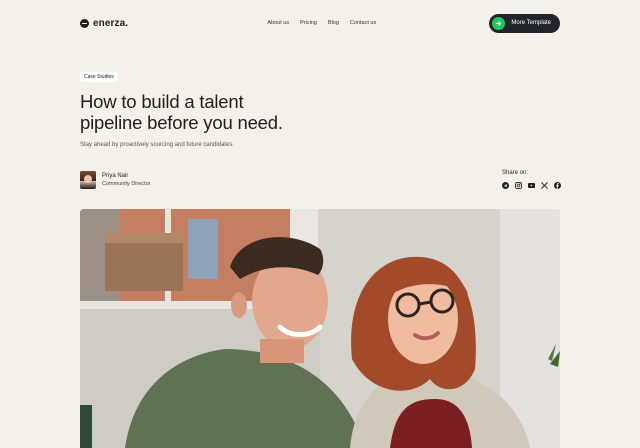 This screenshot has height=448, width=640. I want to click on more-template-label: More Template, so click(531, 23).